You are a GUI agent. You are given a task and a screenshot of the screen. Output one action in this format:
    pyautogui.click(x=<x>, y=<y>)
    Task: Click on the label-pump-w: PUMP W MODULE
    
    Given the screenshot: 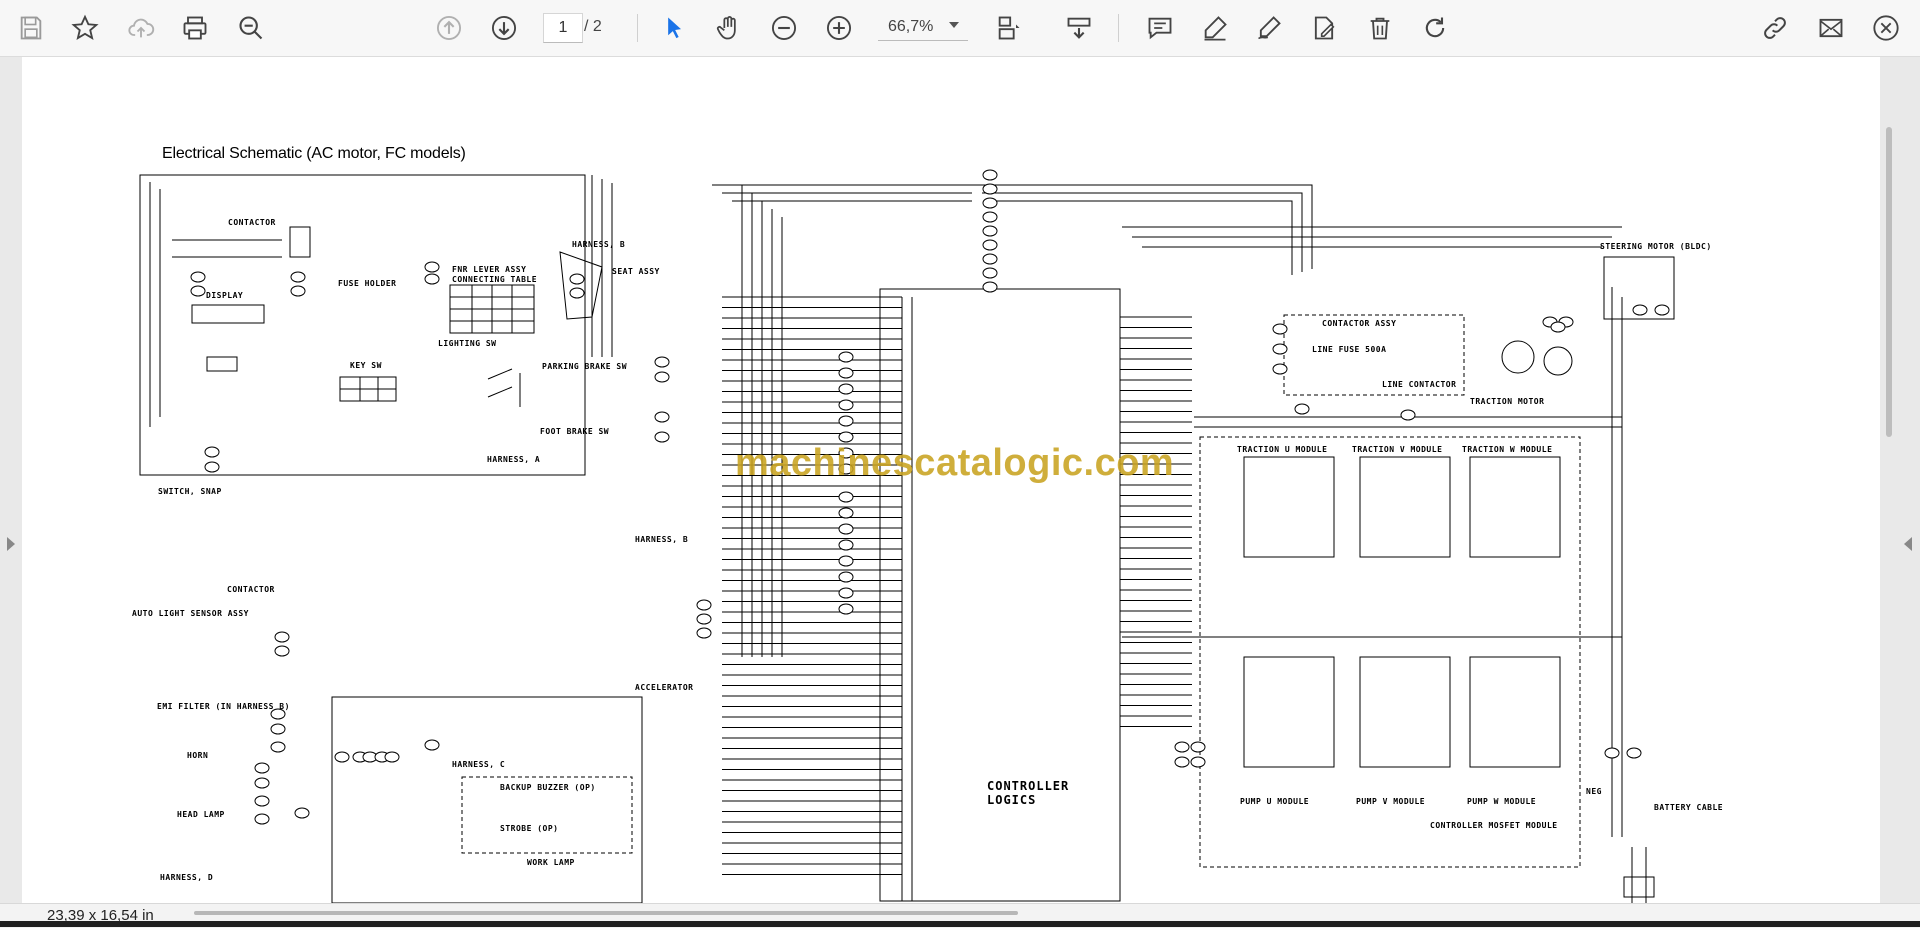 What is the action you would take?
    pyautogui.click(x=1502, y=801)
    